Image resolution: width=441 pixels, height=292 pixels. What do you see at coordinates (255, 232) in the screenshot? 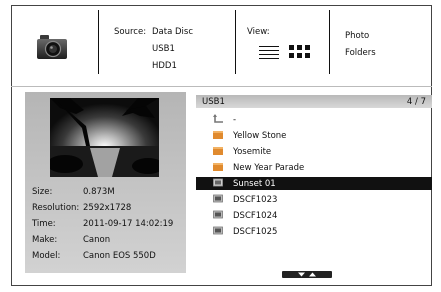
I see `list-item-label: DSCF1025` at bounding box center [255, 232].